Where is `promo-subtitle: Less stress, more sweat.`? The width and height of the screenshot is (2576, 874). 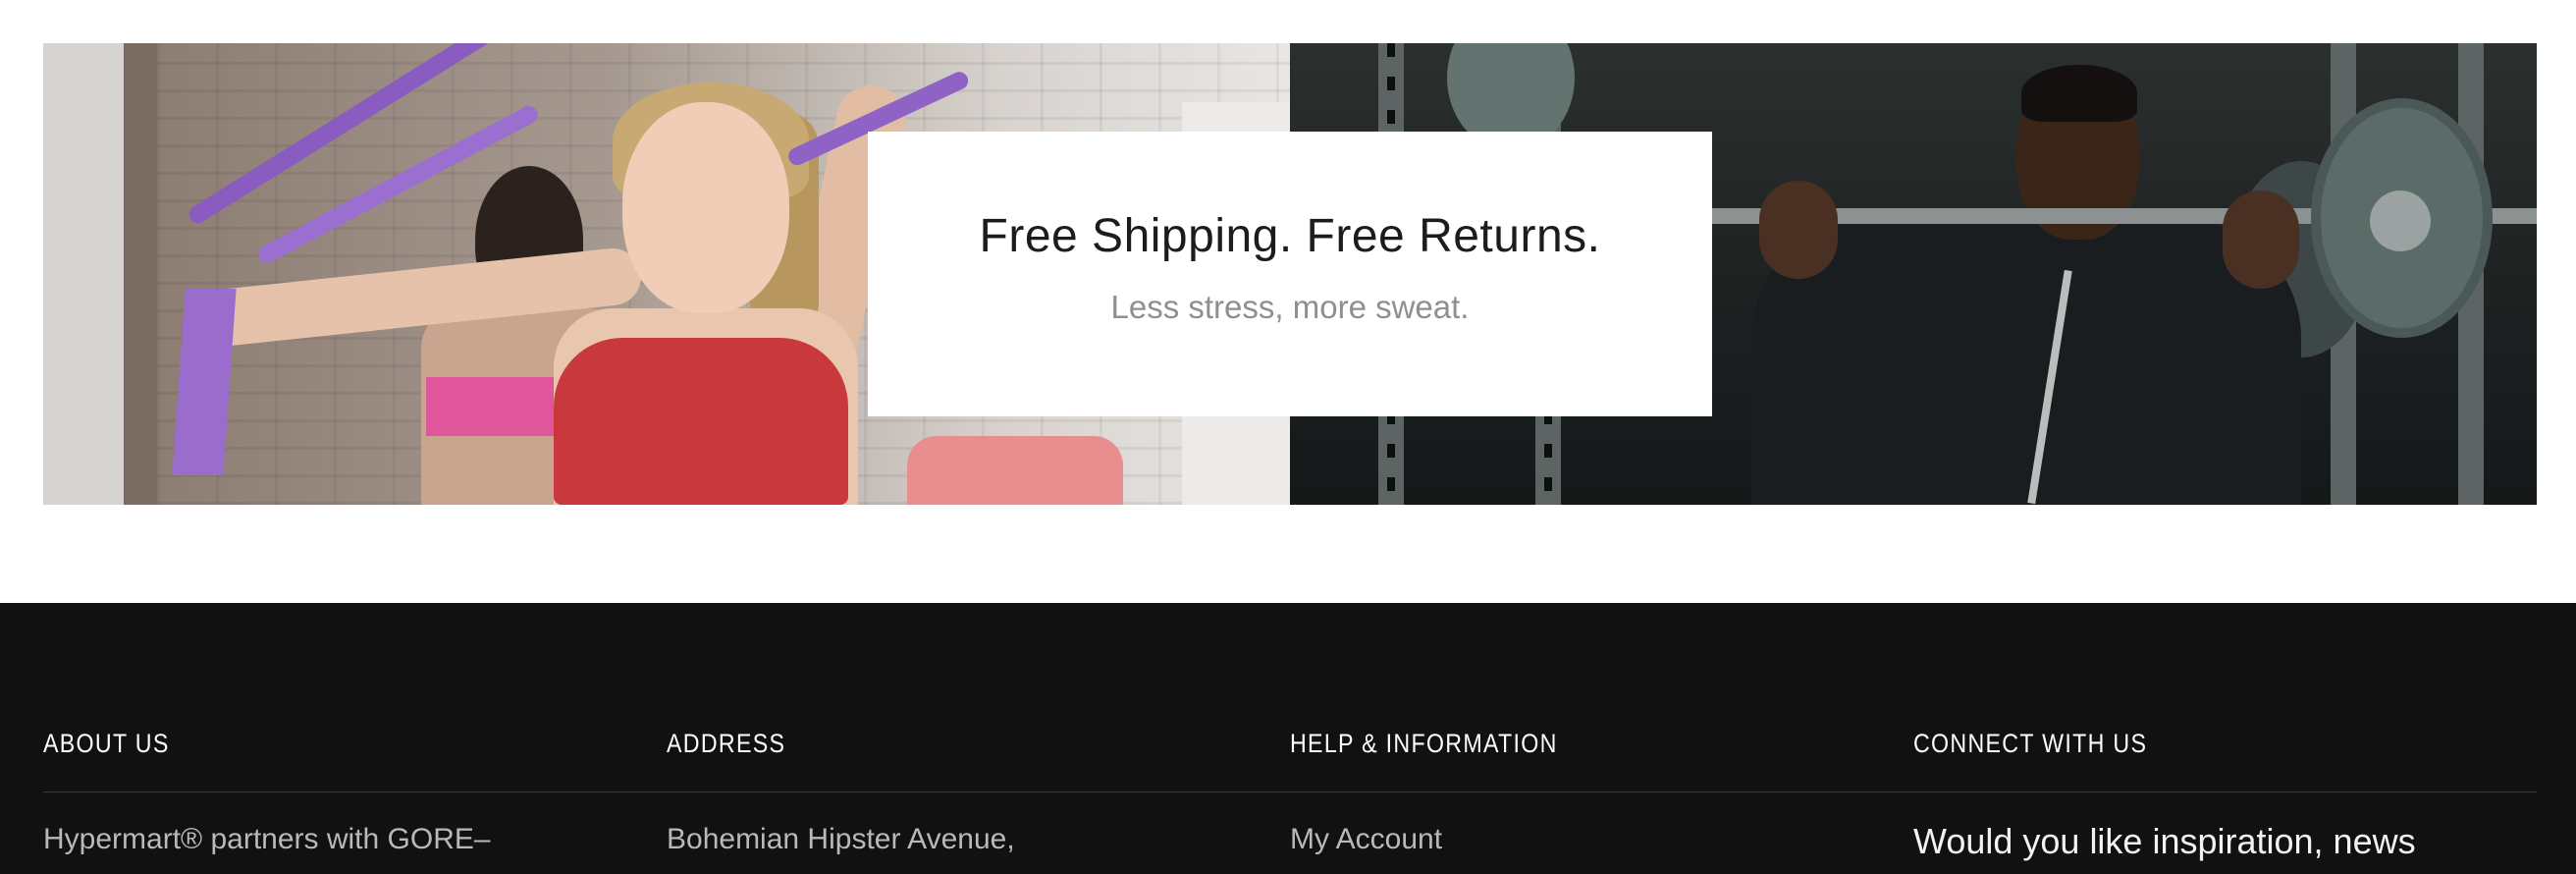
promo-subtitle: Less stress, more sweat. is located at coordinates (1290, 306).